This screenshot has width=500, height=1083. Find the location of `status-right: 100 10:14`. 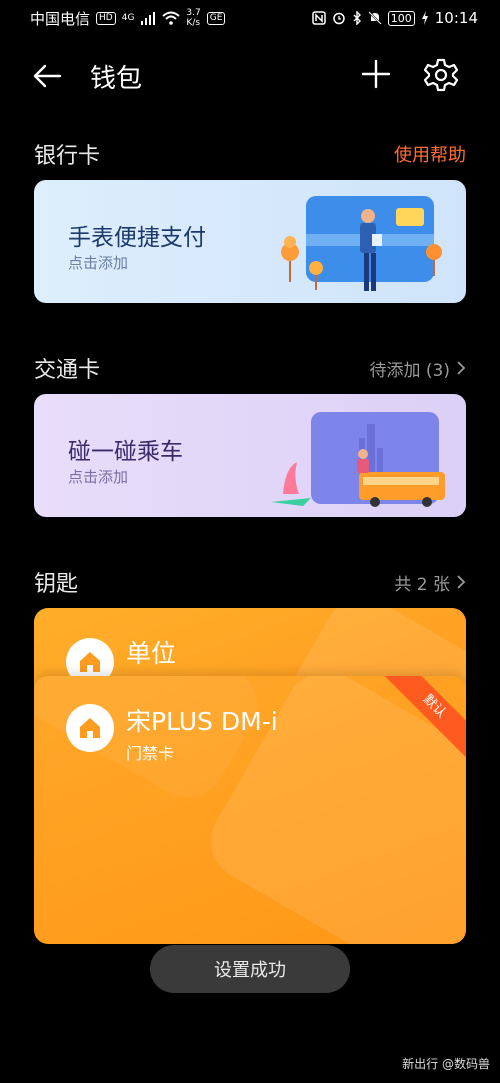

status-right: 100 10:14 is located at coordinates (395, 18).